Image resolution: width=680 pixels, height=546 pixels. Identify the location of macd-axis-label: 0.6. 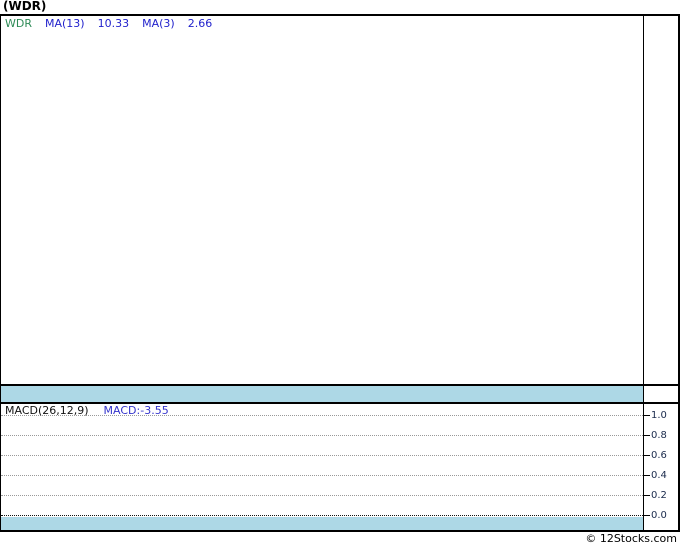
(659, 455).